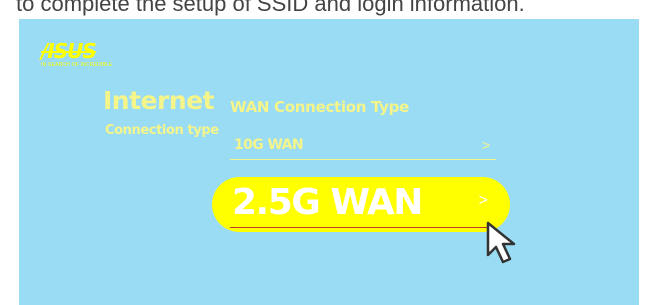 This screenshot has width=658, height=305. I want to click on option-2-5g-wan-label: 2.5G WAN, so click(327, 202).